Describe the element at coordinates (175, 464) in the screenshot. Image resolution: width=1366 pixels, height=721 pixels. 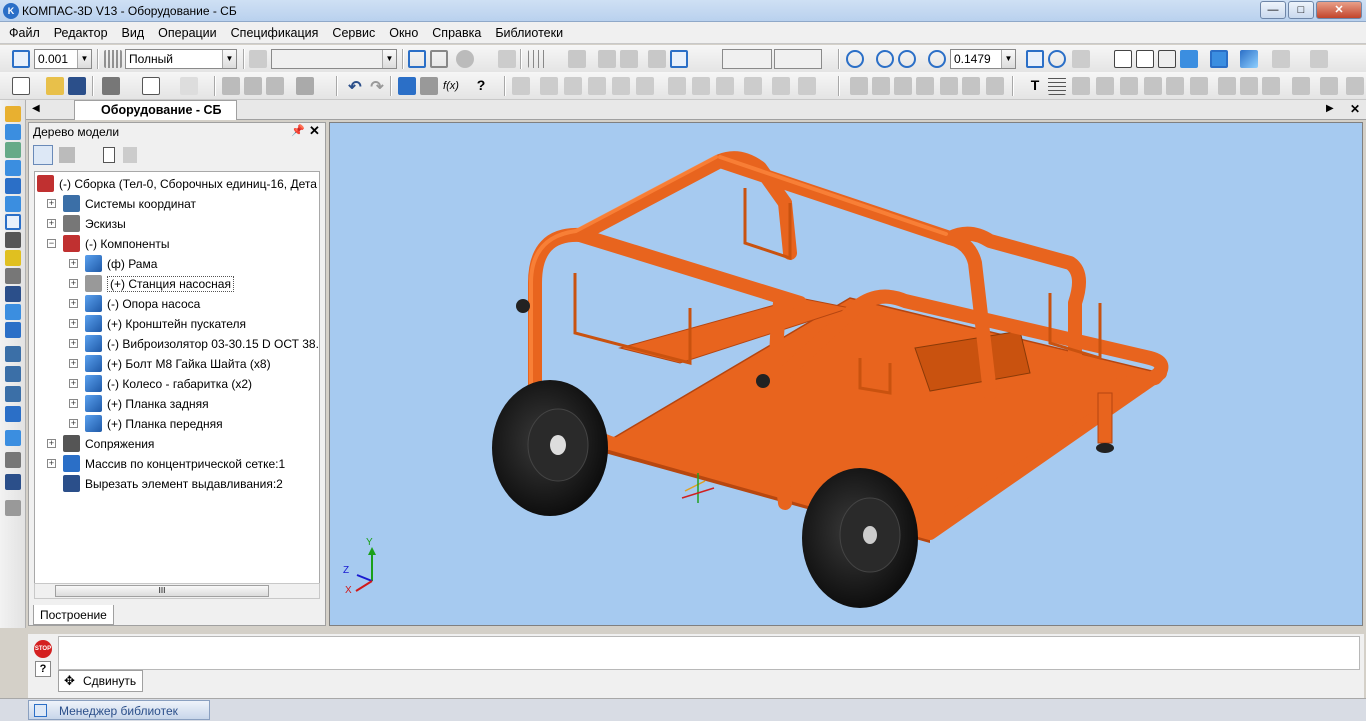
I see `tree-item: + Массив по концентрической сетке:1` at that location.